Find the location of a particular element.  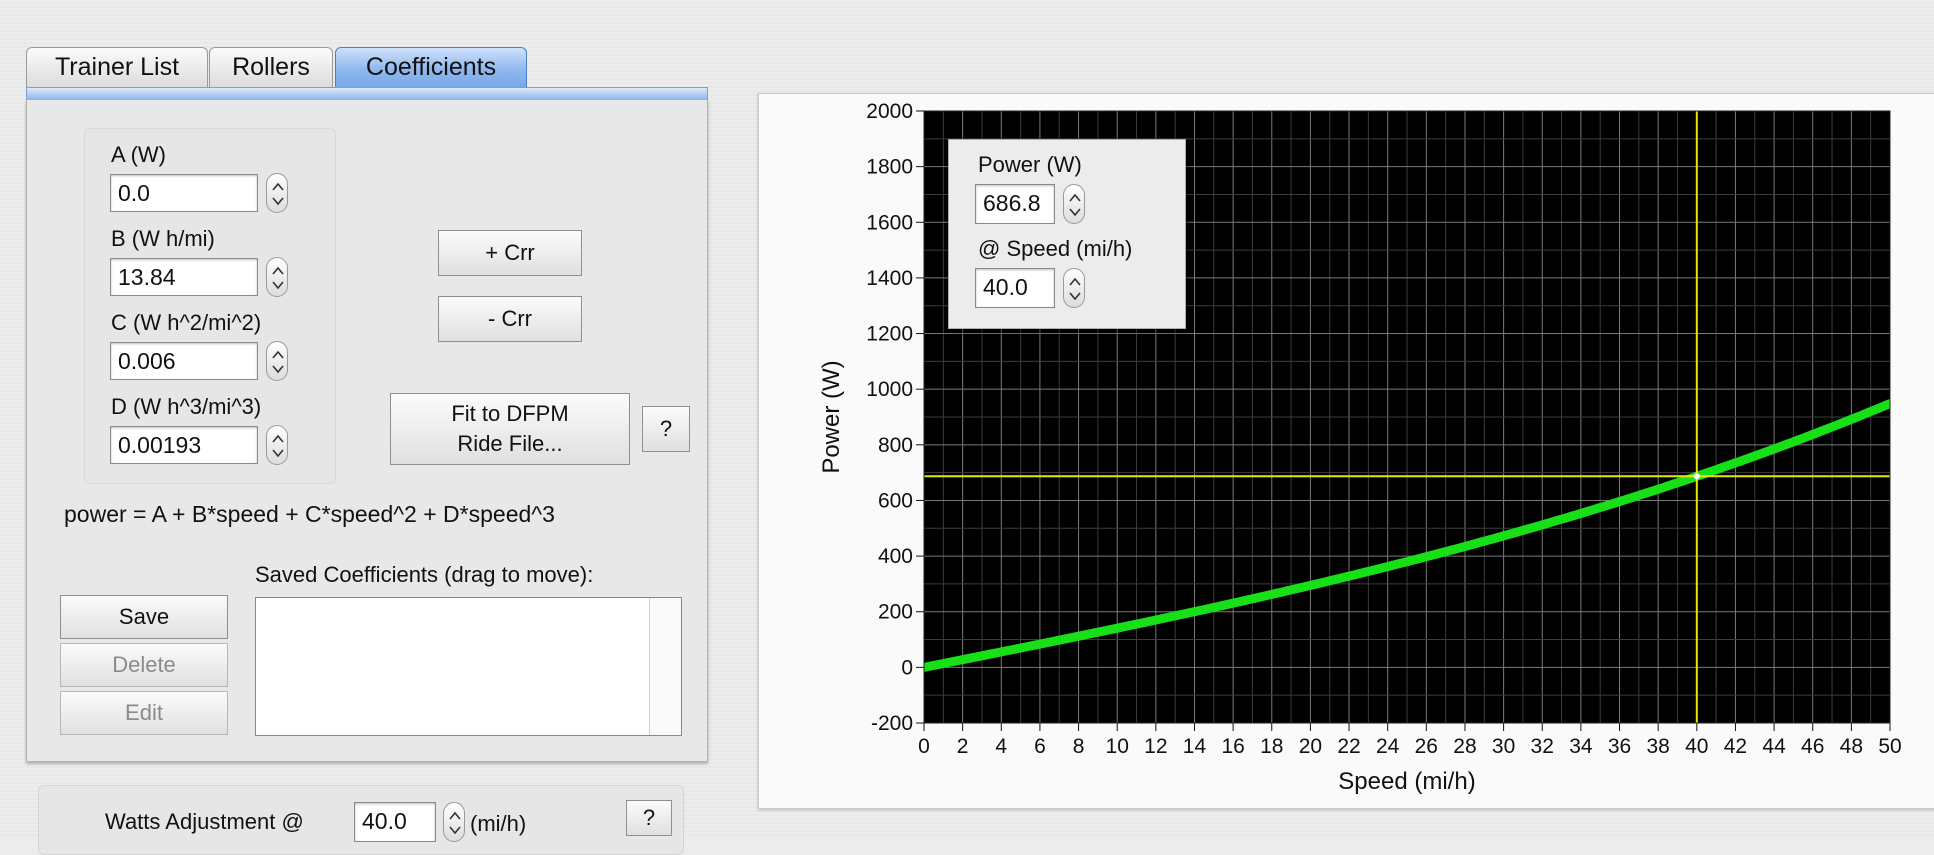

coefficient-a-field: 0.0 is located at coordinates (184, 193).